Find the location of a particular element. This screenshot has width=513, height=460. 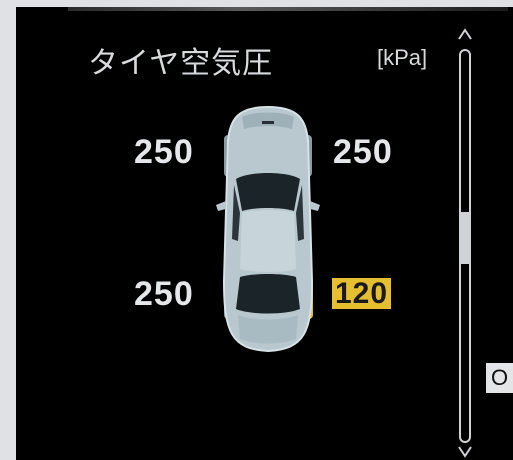

tire-pressure-front-right: 250 is located at coordinates (363, 152).